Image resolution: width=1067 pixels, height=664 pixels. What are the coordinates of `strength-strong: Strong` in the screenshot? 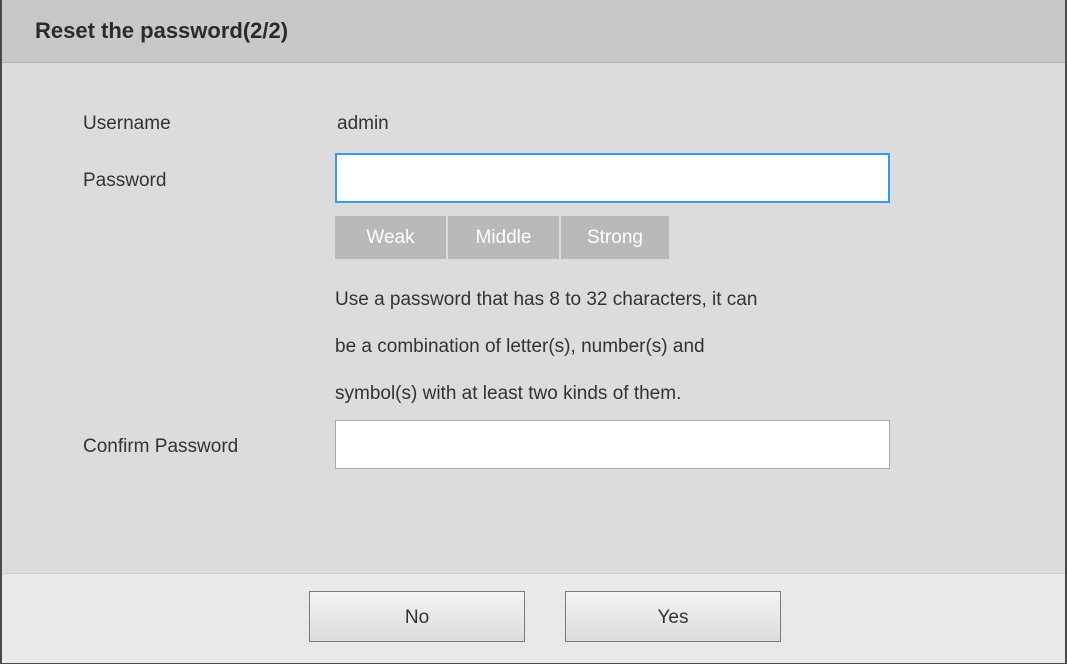 It's located at (614, 237).